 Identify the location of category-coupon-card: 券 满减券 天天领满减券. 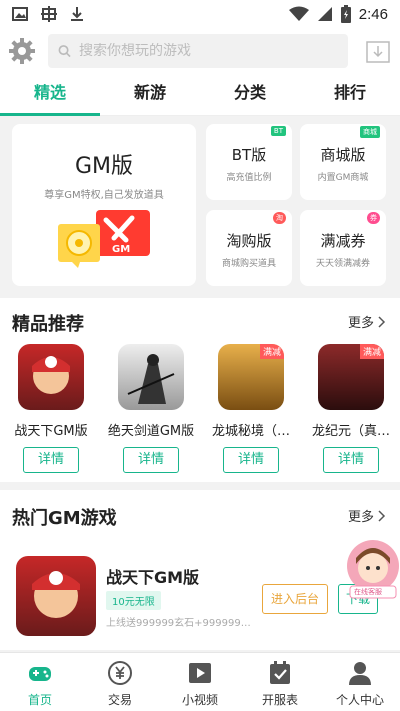
(343, 248).